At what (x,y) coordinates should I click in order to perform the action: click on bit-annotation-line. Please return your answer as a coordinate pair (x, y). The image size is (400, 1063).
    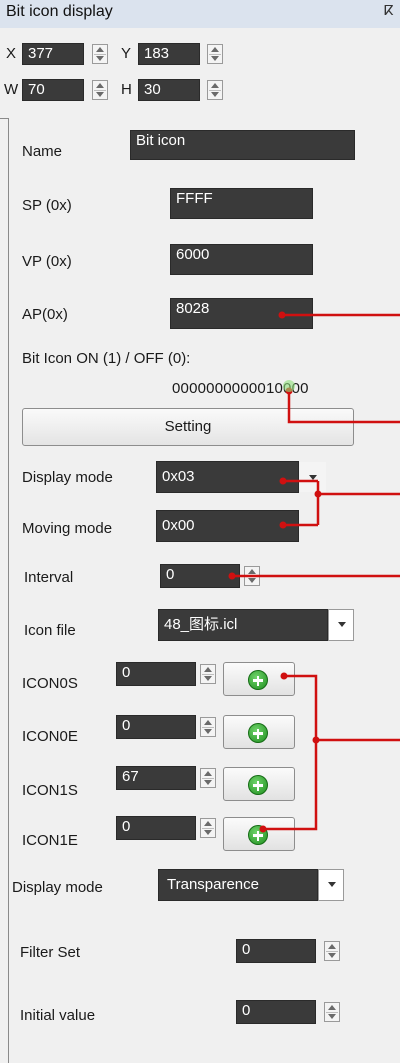
    Looking at the image, I should click on (343, 407).